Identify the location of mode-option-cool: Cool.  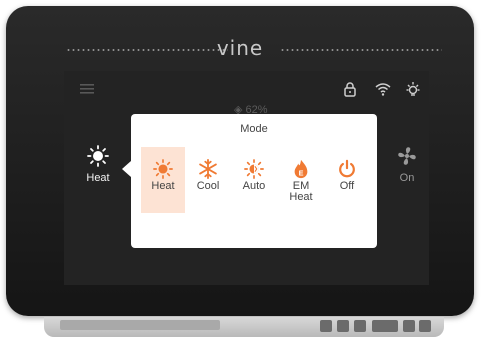
(208, 180).